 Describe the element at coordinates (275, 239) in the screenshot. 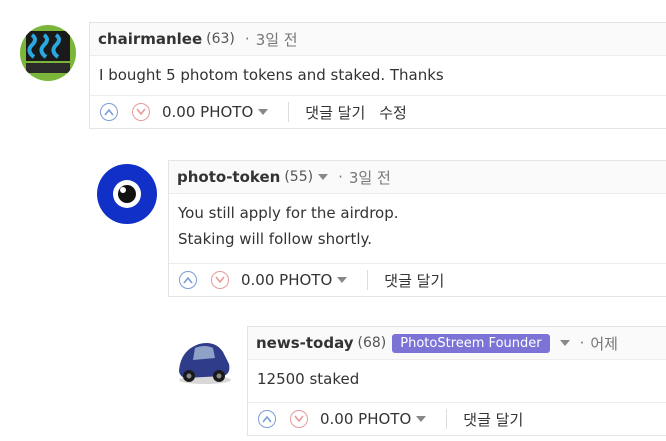

I see `comment-line: Staking will follow shortly.` at that location.